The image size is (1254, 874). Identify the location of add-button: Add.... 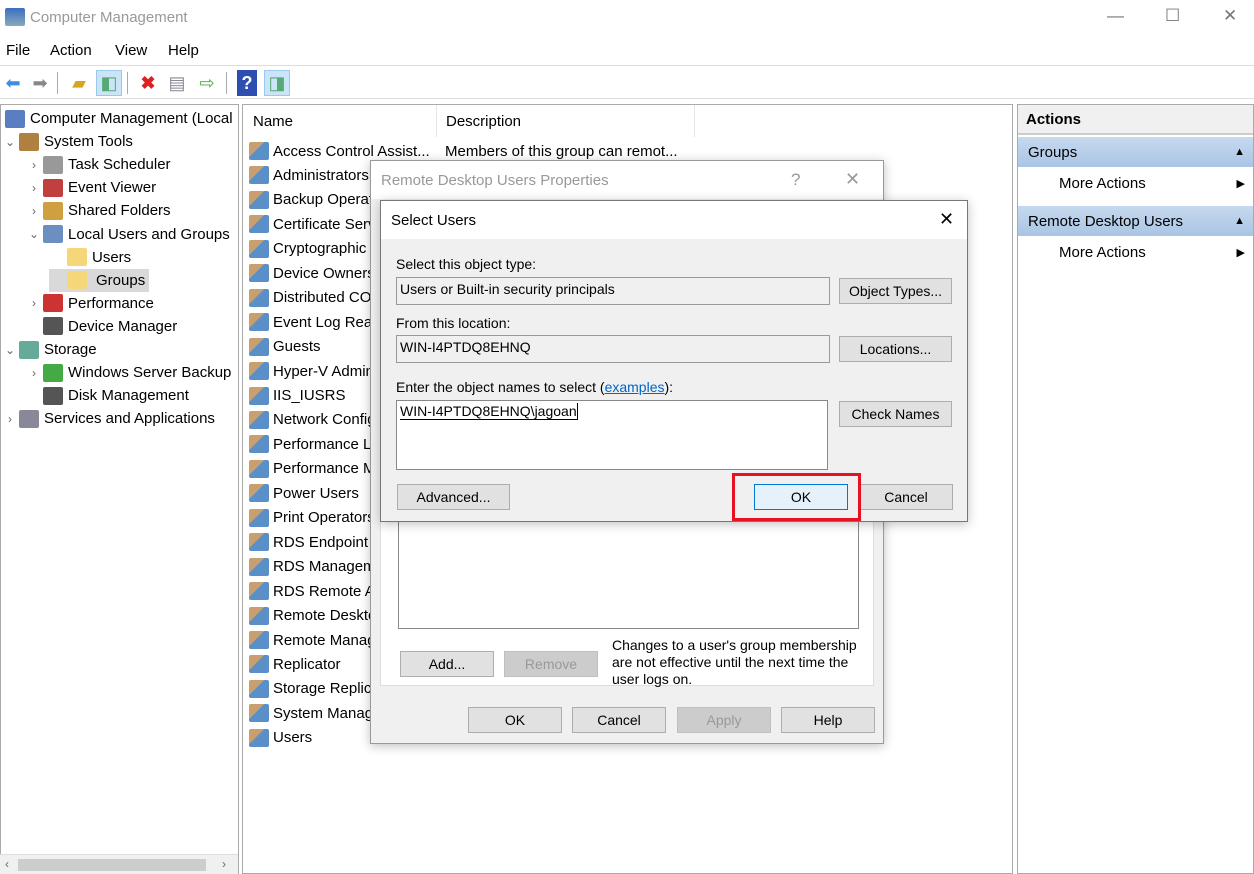
(447, 664).